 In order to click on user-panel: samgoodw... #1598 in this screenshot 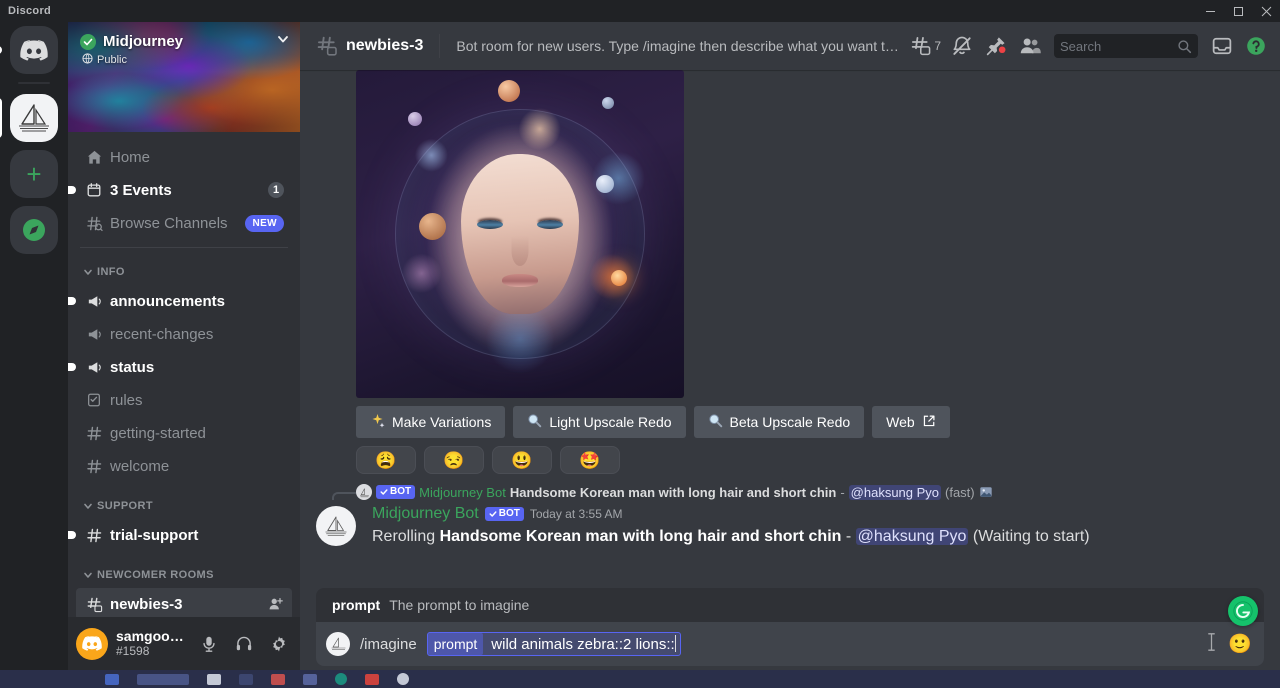, I will do `click(184, 643)`.